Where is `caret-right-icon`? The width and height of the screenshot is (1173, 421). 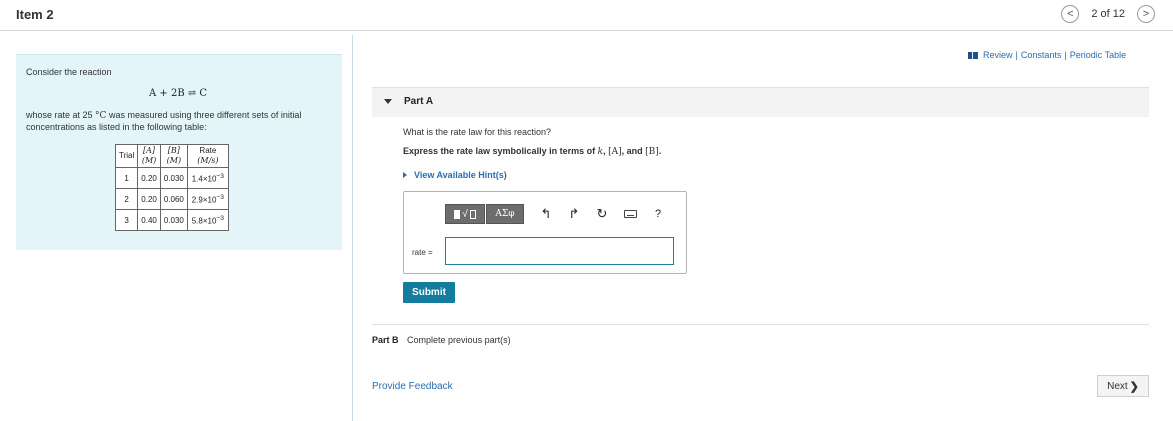
caret-right-icon is located at coordinates (405, 175).